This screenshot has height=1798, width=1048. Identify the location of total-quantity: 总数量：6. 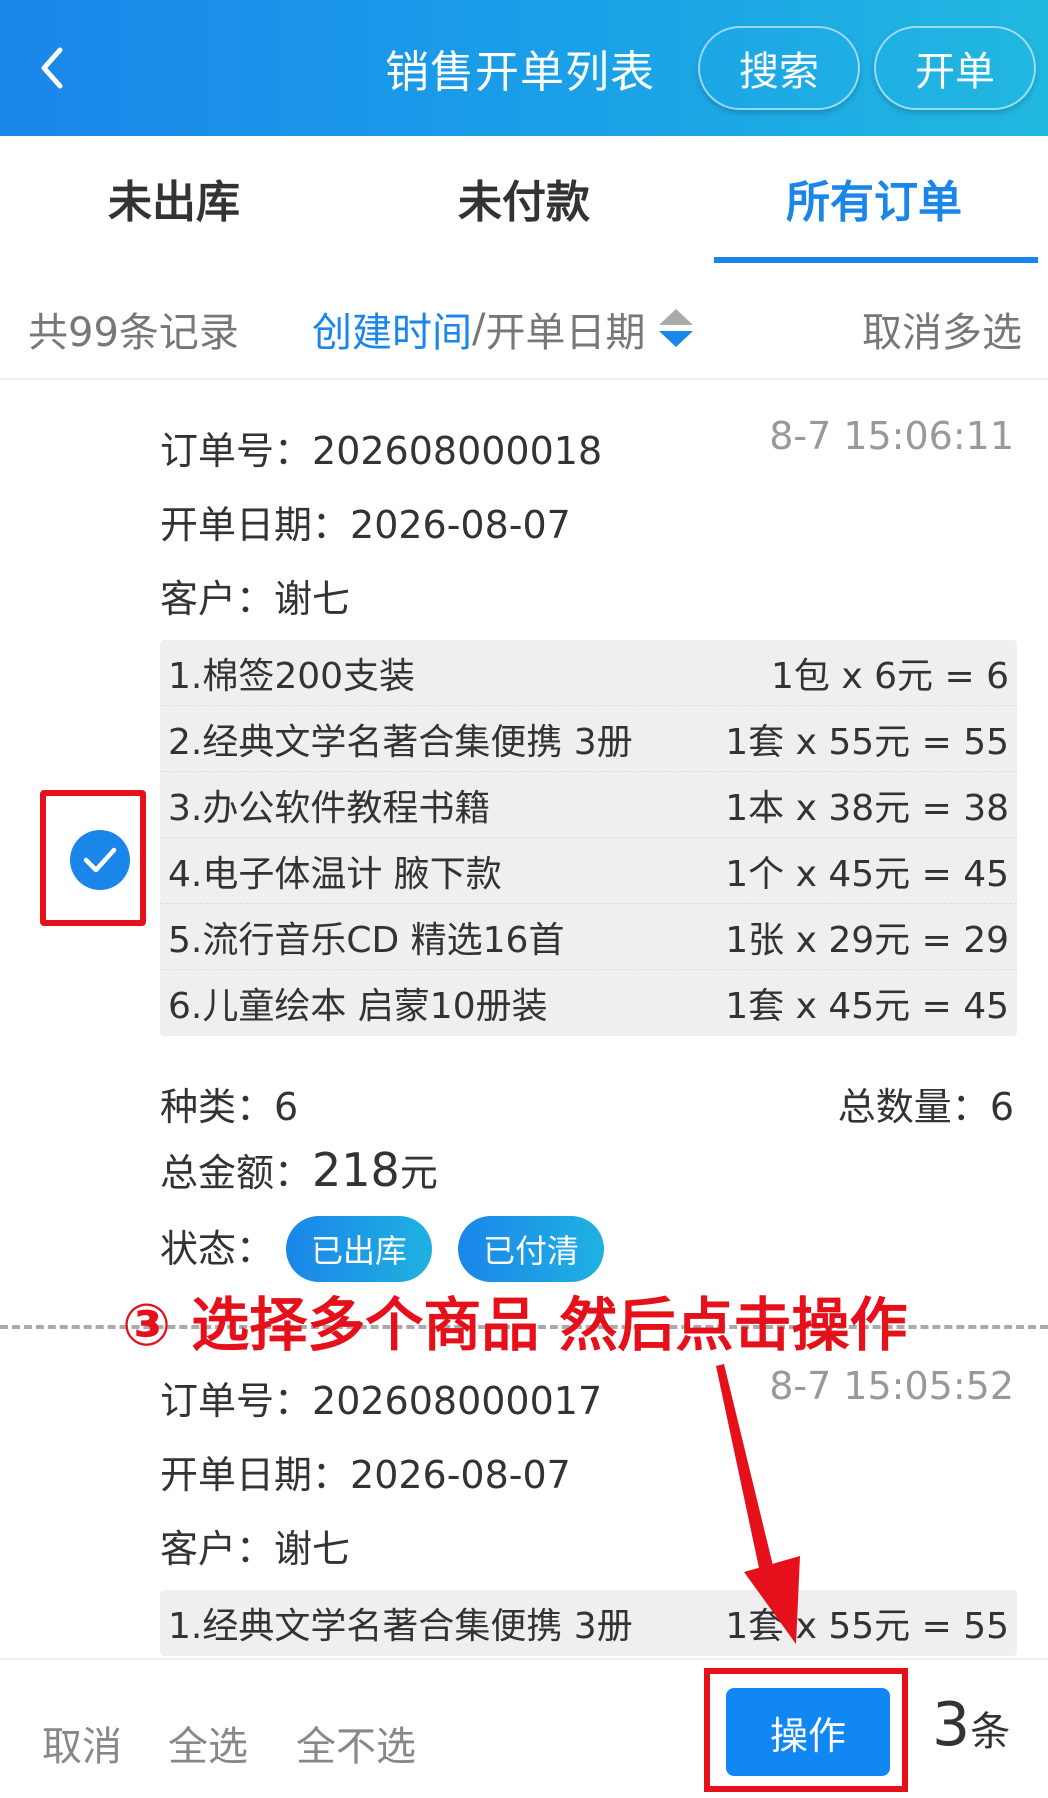
(925, 1107).